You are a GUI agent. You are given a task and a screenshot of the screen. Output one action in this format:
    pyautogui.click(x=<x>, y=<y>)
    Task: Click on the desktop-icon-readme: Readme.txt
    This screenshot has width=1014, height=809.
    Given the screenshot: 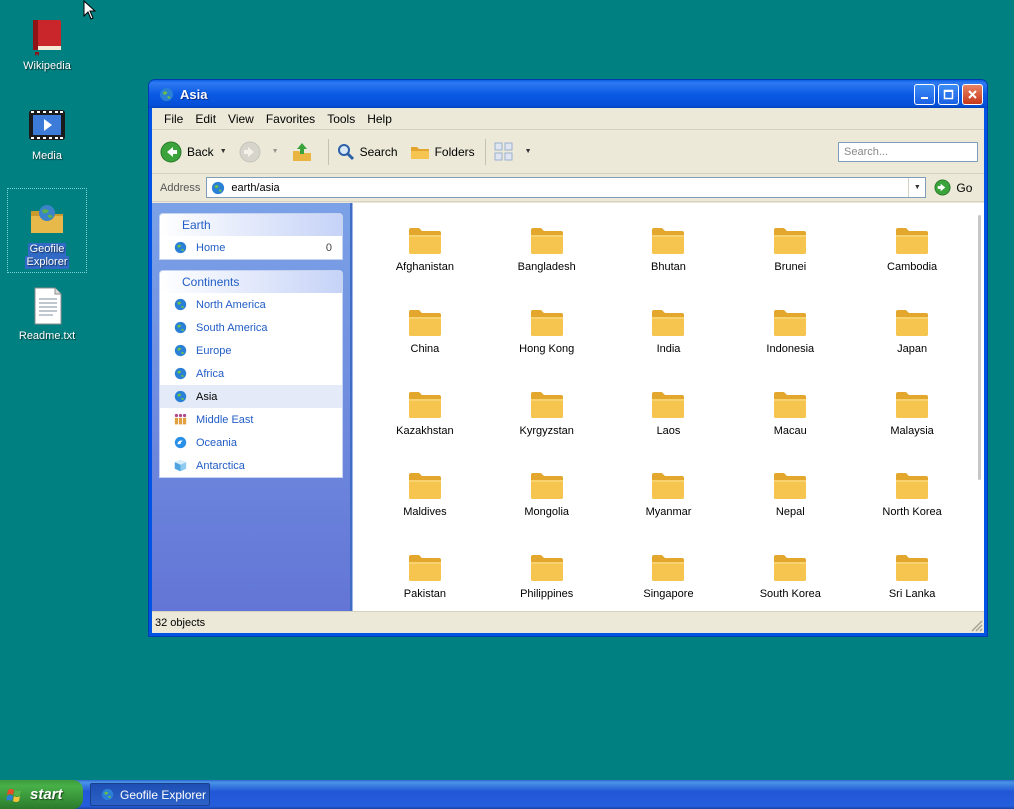 What is the action you would take?
    pyautogui.click(x=47, y=314)
    